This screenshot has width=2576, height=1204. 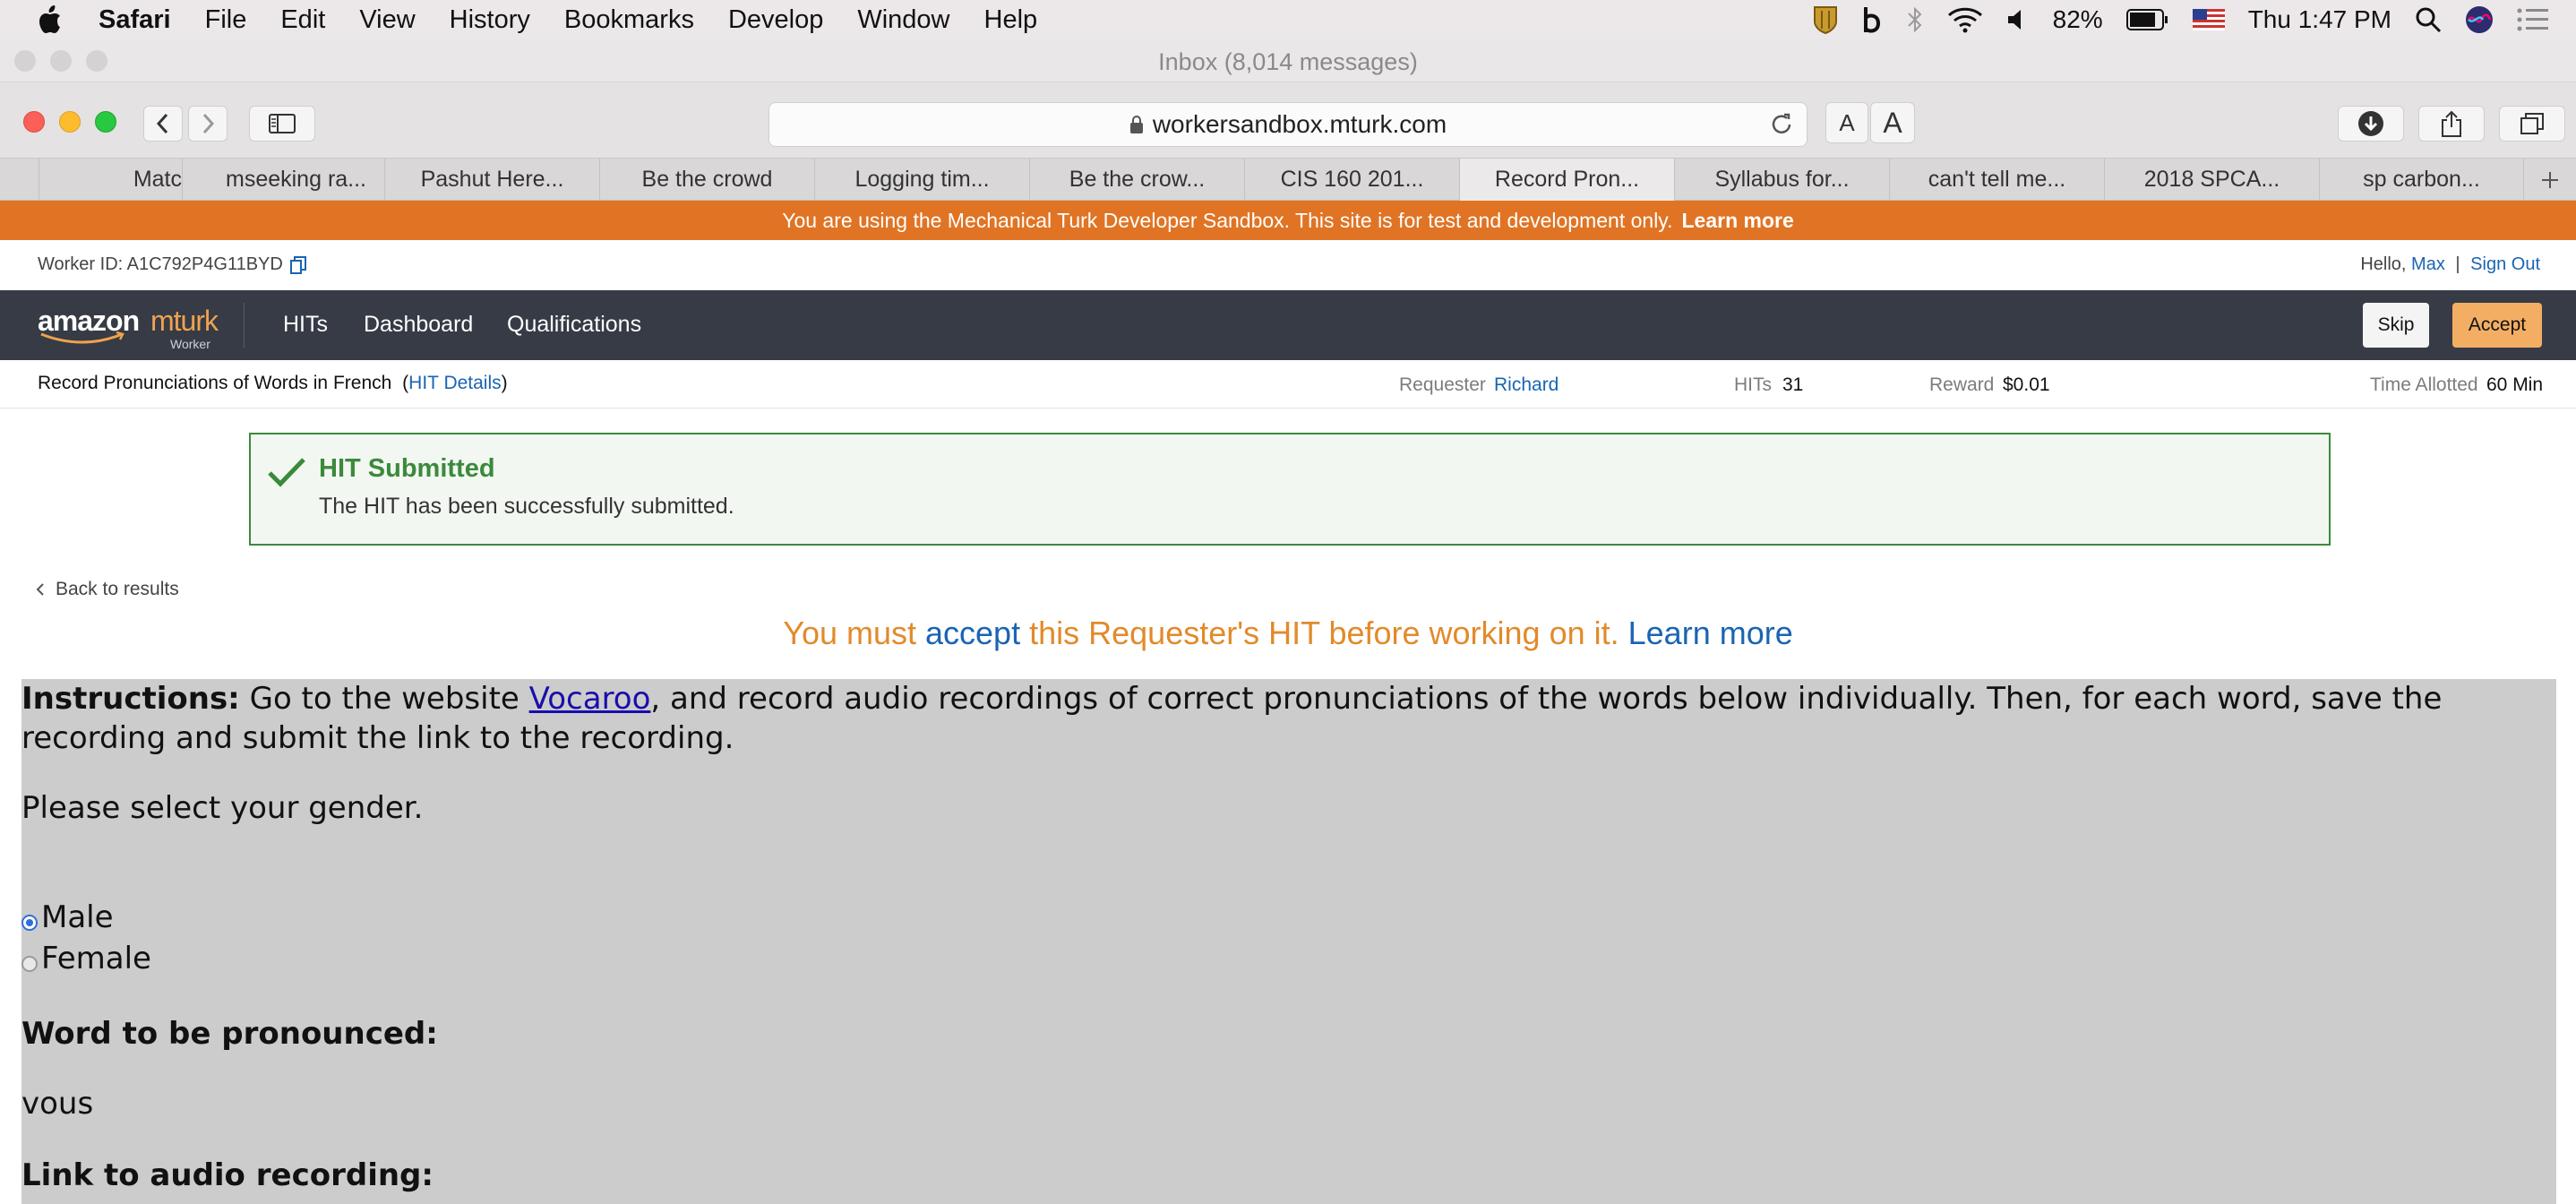 What do you see at coordinates (1781, 125) in the screenshot?
I see `reload-icon` at bounding box center [1781, 125].